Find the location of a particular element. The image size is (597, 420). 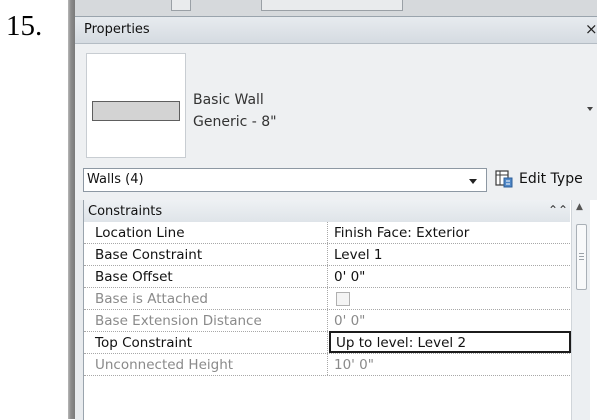

property-name-cell: Unconnected Height is located at coordinates (206, 364).